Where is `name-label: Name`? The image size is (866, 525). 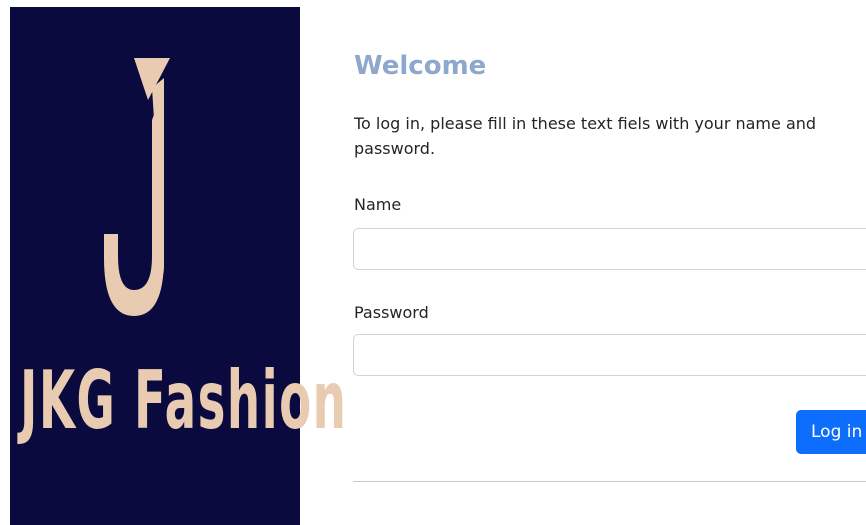
name-label: Name is located at coordinates (378, 204).